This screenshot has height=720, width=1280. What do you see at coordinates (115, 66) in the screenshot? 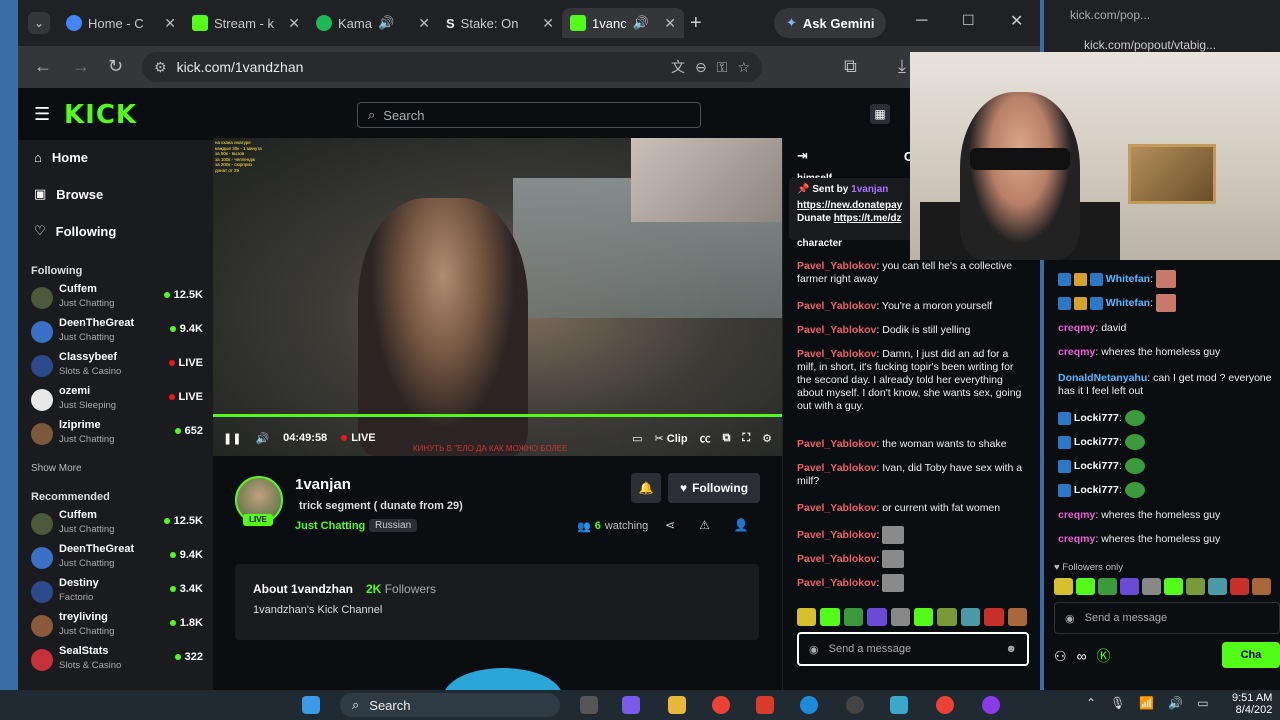
I see `reload-button: ↻` at bounding box center [115, 66].